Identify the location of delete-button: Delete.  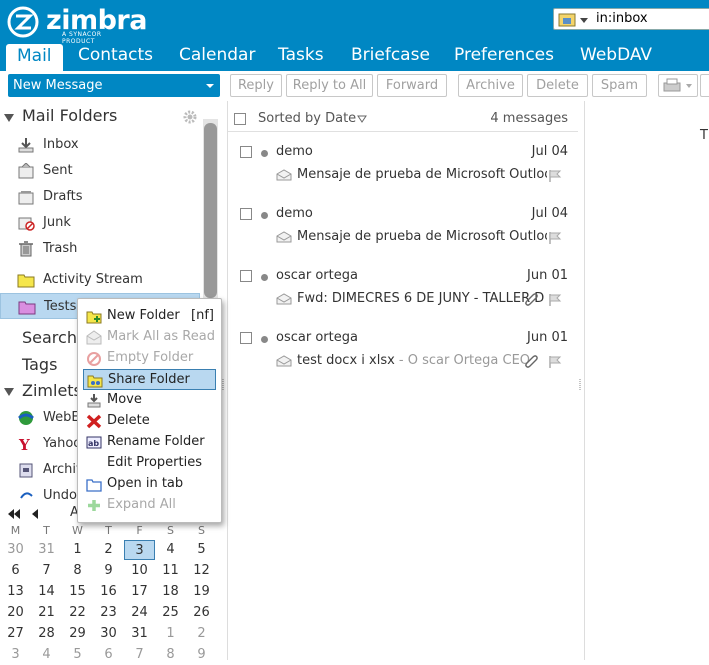
(557, 85).